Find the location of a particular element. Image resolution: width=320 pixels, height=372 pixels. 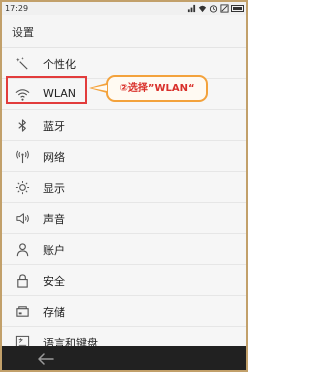

settings-item-label: 显示 is located at coordinates (54, 188).